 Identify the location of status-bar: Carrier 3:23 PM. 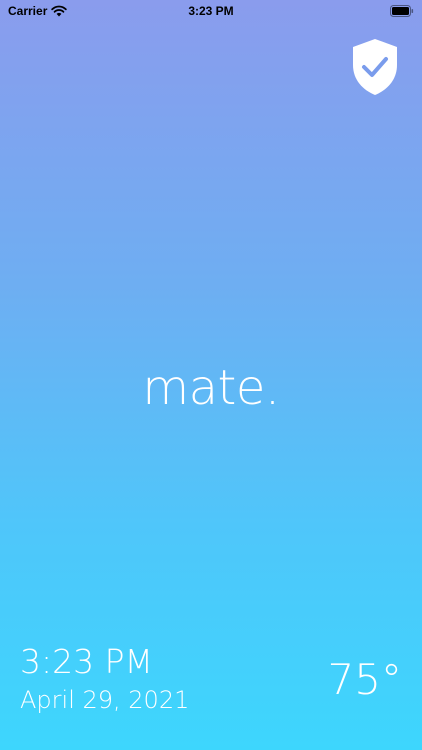
(211, 12).